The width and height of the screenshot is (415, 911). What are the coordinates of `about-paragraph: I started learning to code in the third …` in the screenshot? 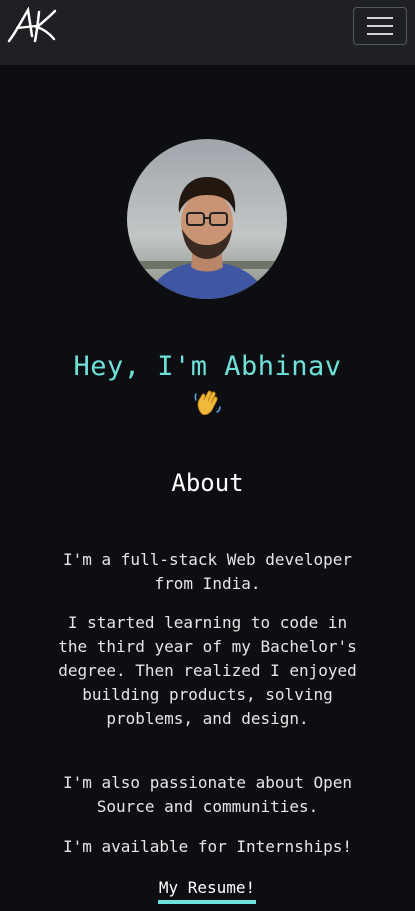 It's located at (207, 670).